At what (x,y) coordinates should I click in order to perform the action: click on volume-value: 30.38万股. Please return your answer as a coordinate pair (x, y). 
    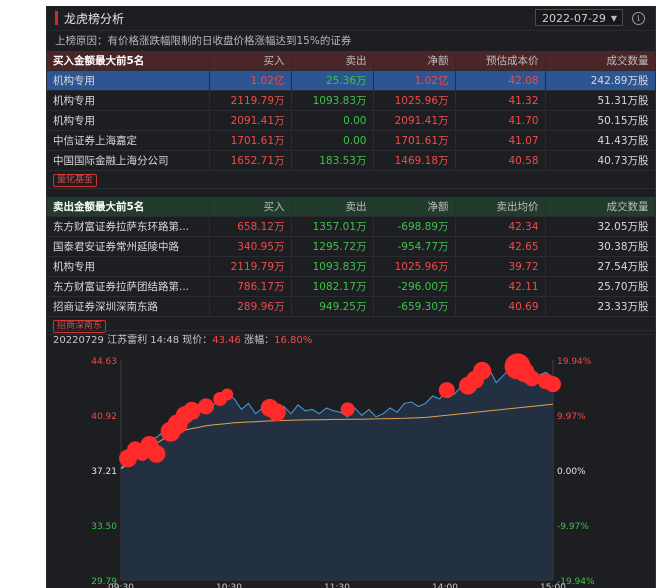
    Looking at the image, I should click on (600, 246).